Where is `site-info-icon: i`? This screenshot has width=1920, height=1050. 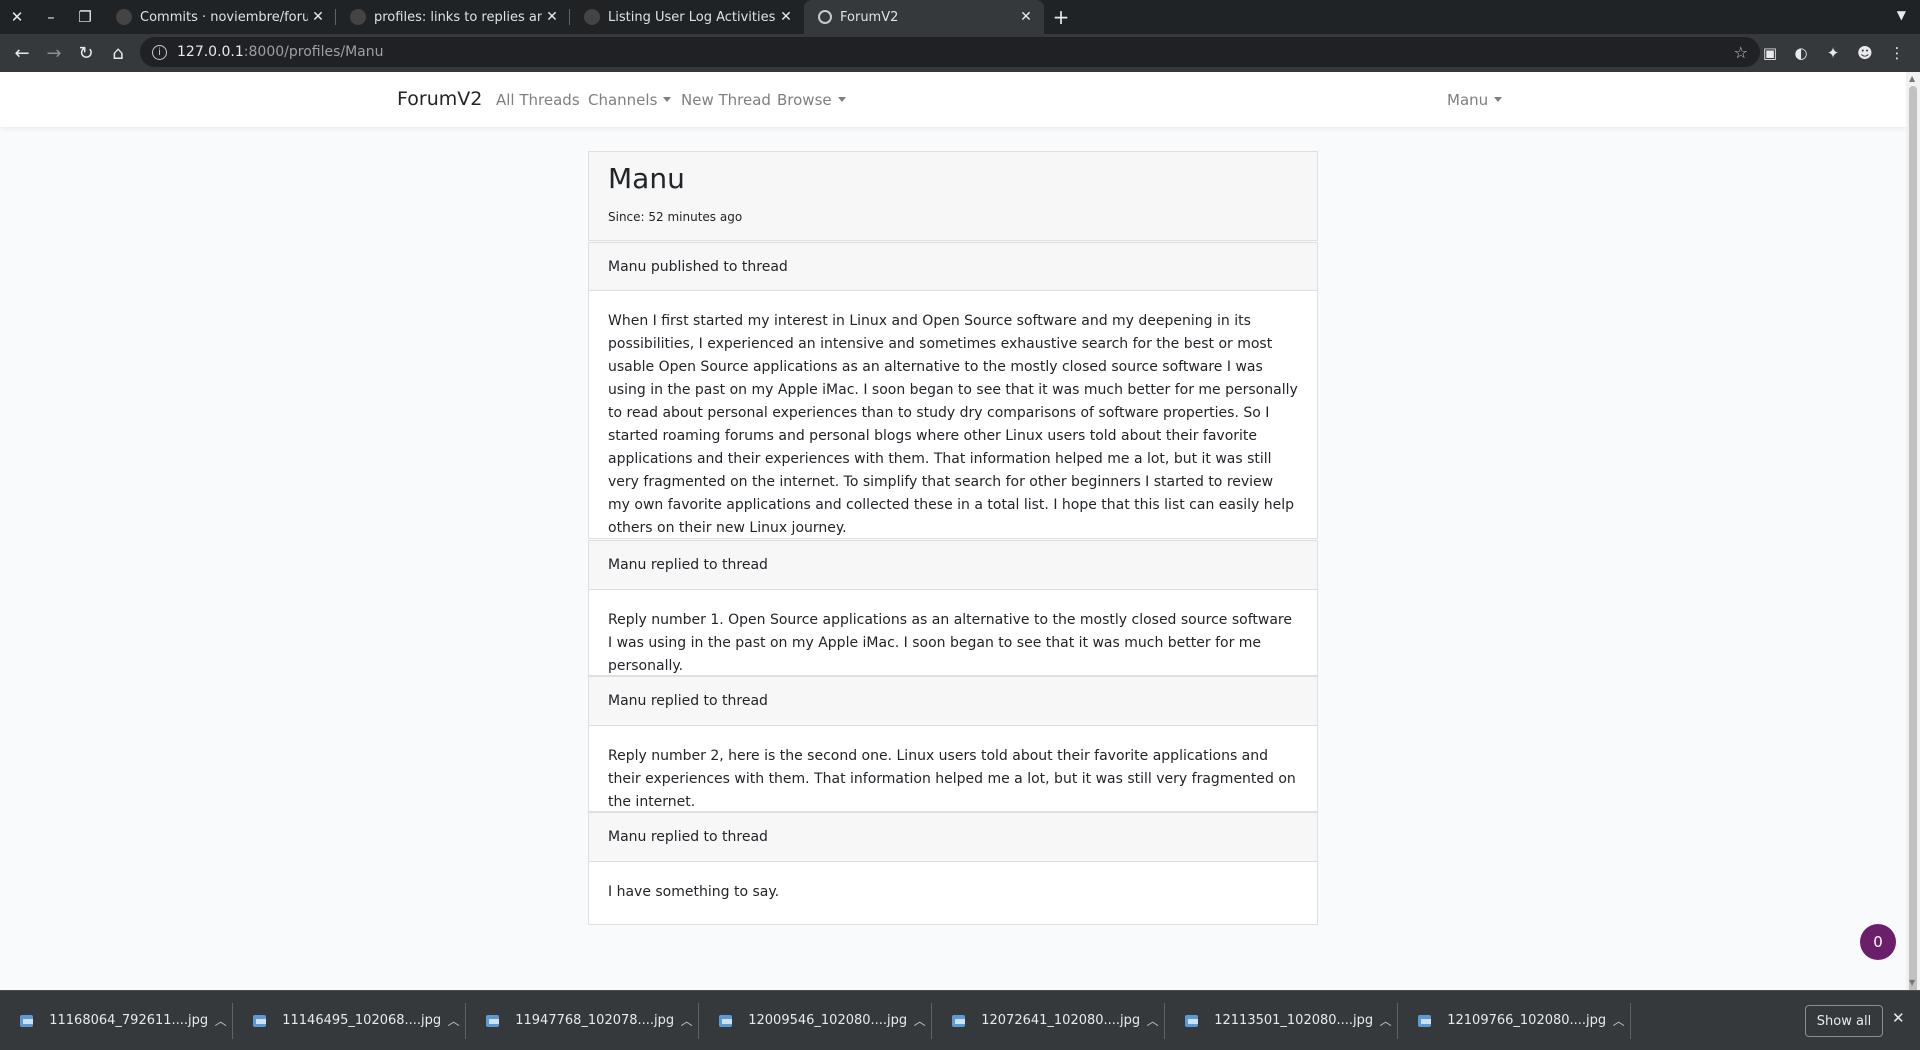
site-info-icon: i is located at coordinates (159, 52).